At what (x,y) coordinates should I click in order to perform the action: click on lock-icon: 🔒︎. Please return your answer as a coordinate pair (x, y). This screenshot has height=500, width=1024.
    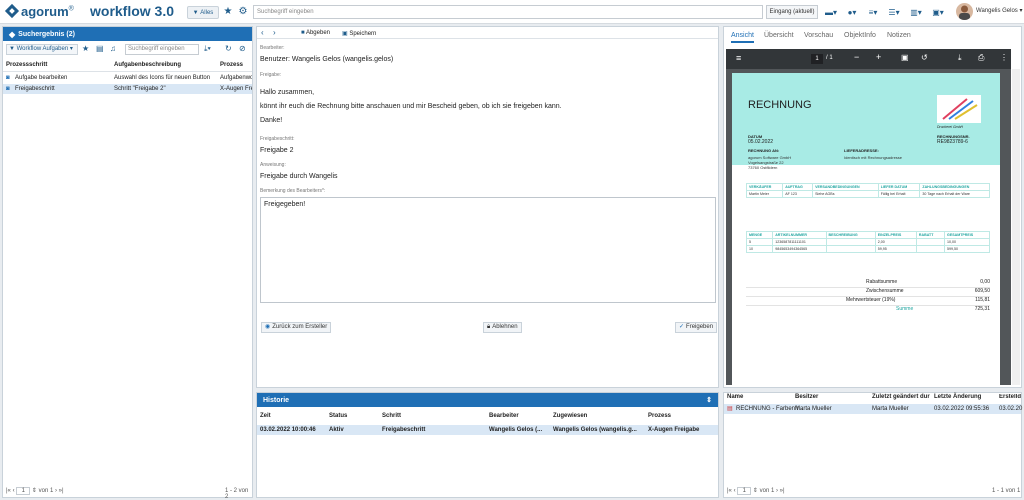
    Looking at the image, I should click on (489, 327).